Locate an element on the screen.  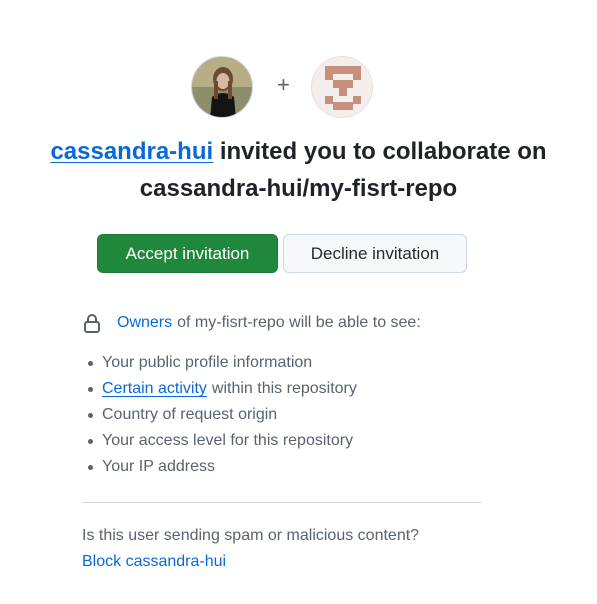
identicon-icon is located at coordinates (342, 87).